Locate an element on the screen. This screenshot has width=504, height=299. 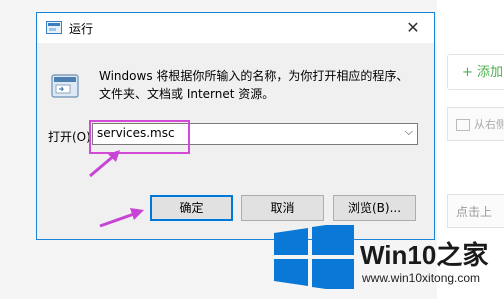
brand-suffix: 之家 is located at coordinates (462, 255).